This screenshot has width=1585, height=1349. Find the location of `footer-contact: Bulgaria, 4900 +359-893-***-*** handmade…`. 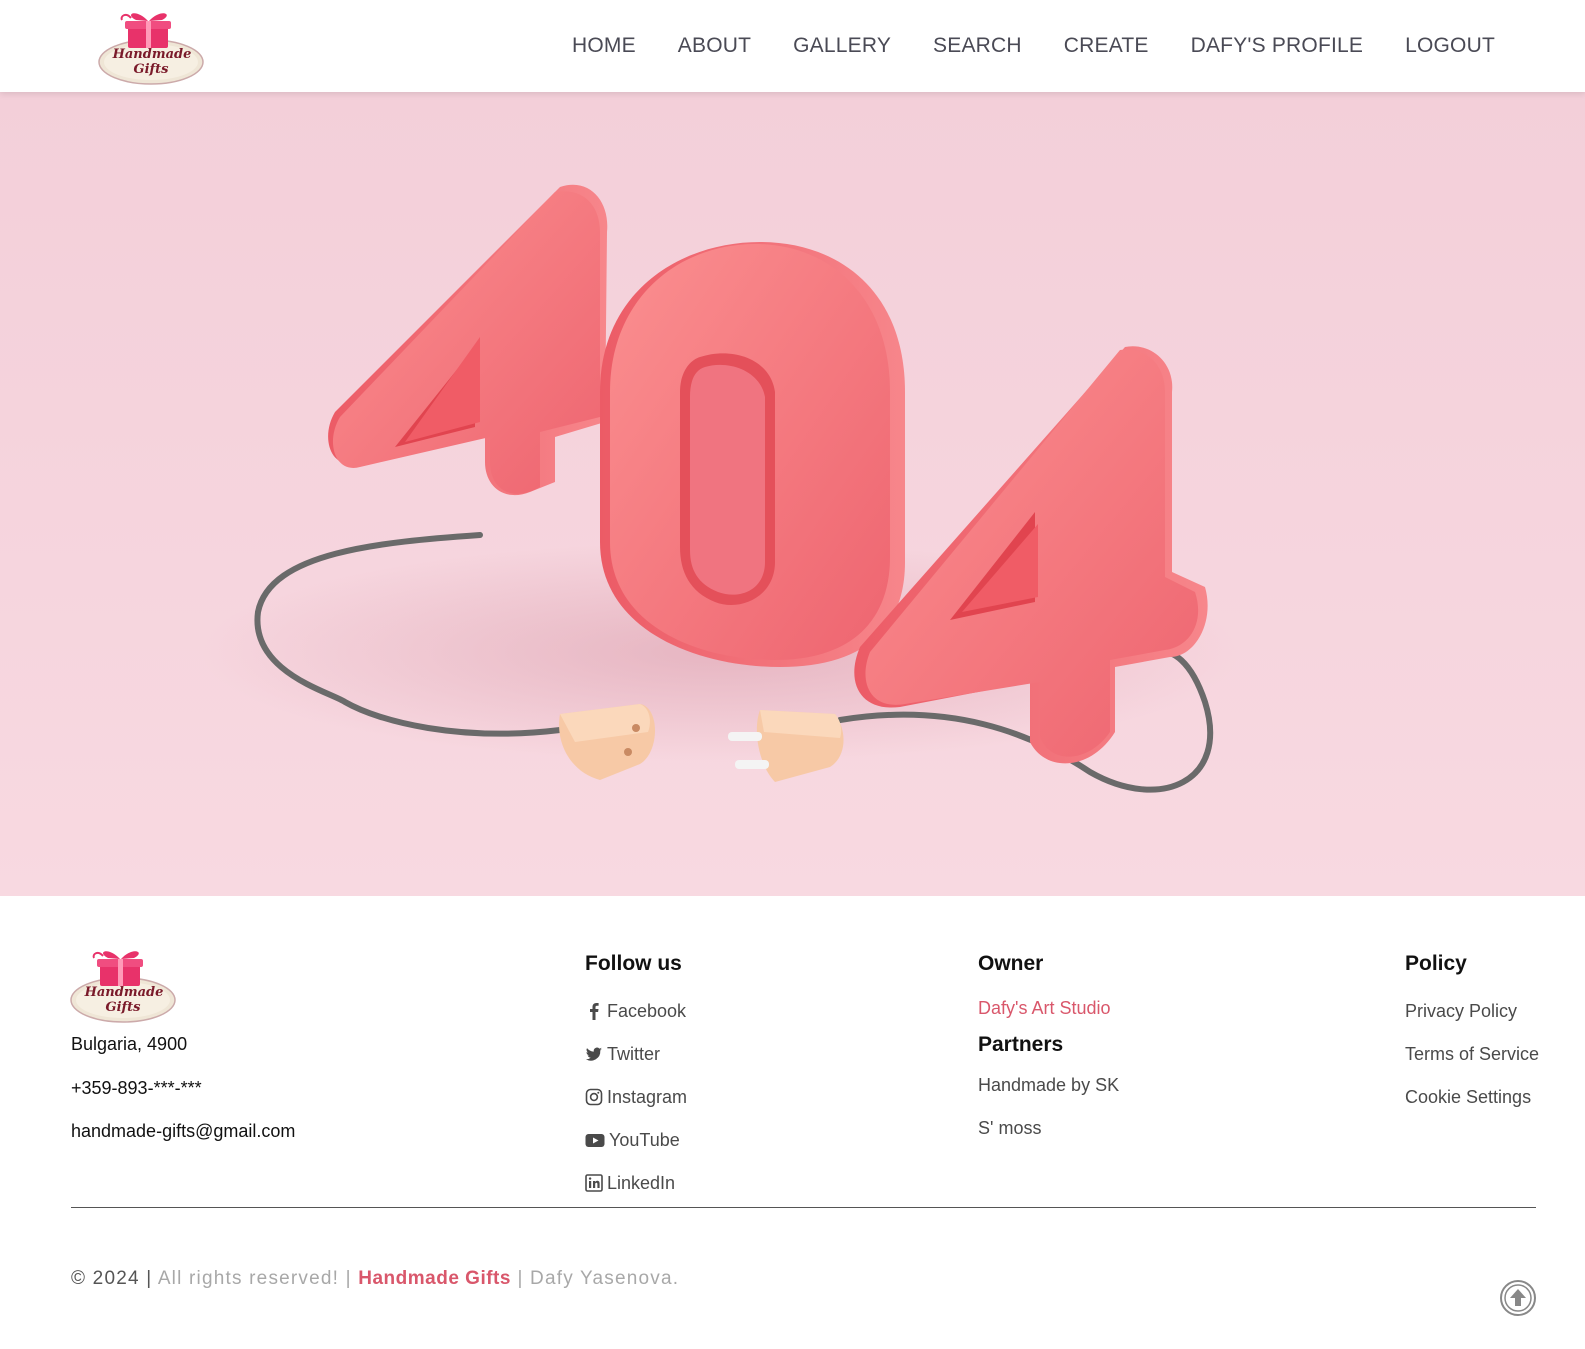

footer-contact: Bulgaria, 4900 +359-893-***-*** handmade… is located at coordinates (183, 1098).